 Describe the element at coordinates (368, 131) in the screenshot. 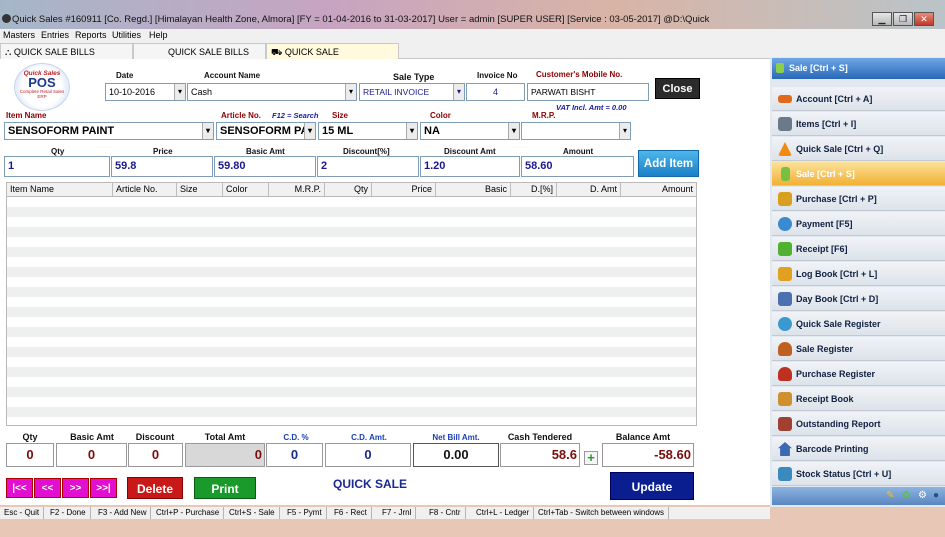

I see `size-select: 15 ML` at that location.